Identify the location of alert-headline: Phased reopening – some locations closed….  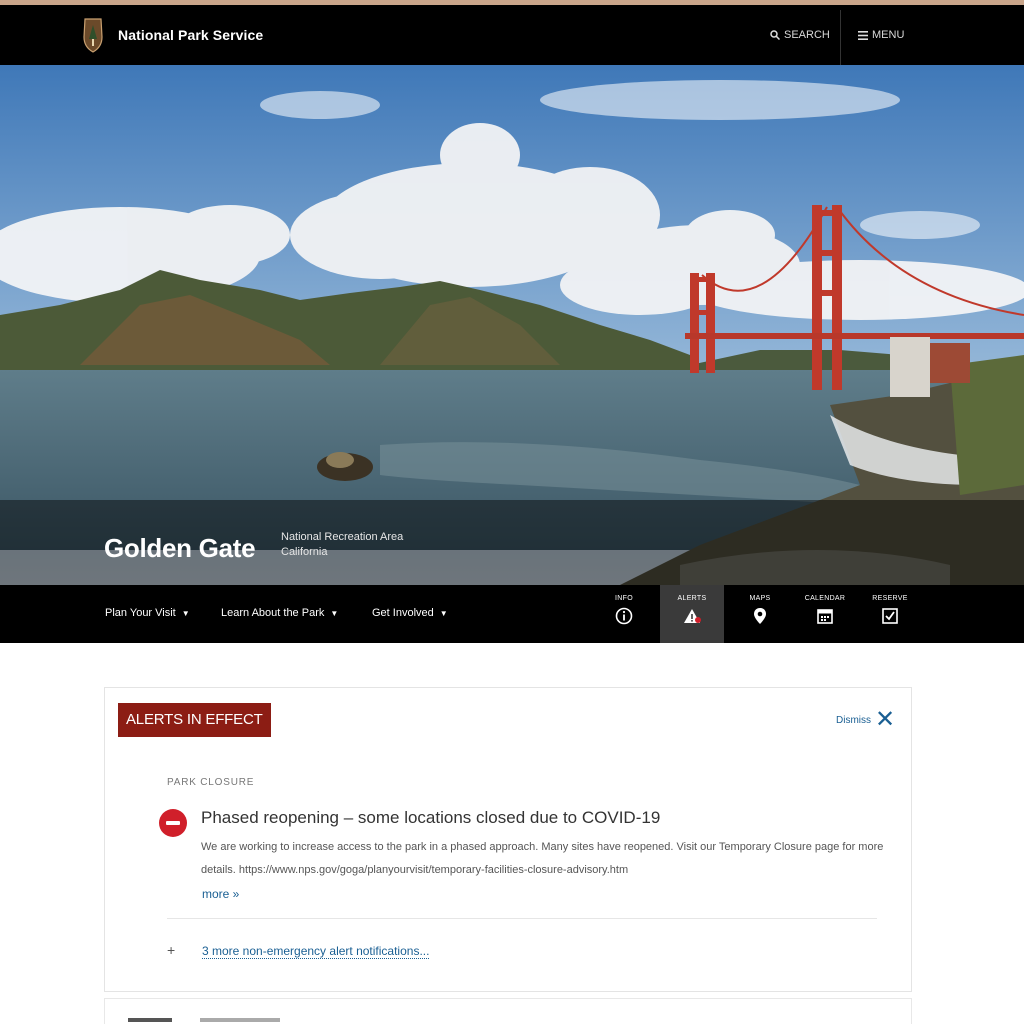
(431, 817).